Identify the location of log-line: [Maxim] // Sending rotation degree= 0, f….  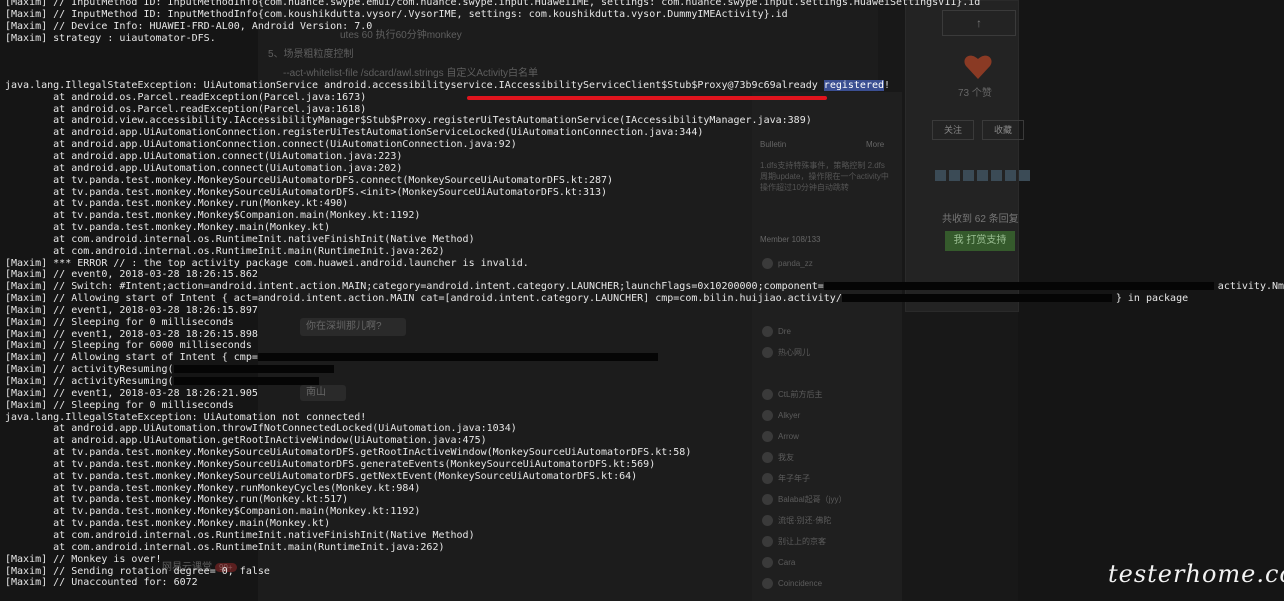
(137, 571).